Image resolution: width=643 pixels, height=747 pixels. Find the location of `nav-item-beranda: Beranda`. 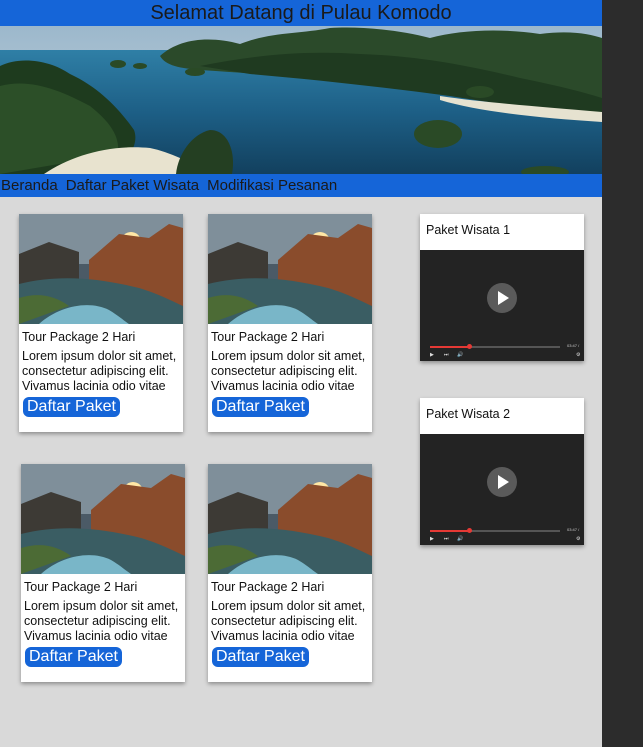

nav-item-beranda: Beranda is located at coordinates (29, 185).